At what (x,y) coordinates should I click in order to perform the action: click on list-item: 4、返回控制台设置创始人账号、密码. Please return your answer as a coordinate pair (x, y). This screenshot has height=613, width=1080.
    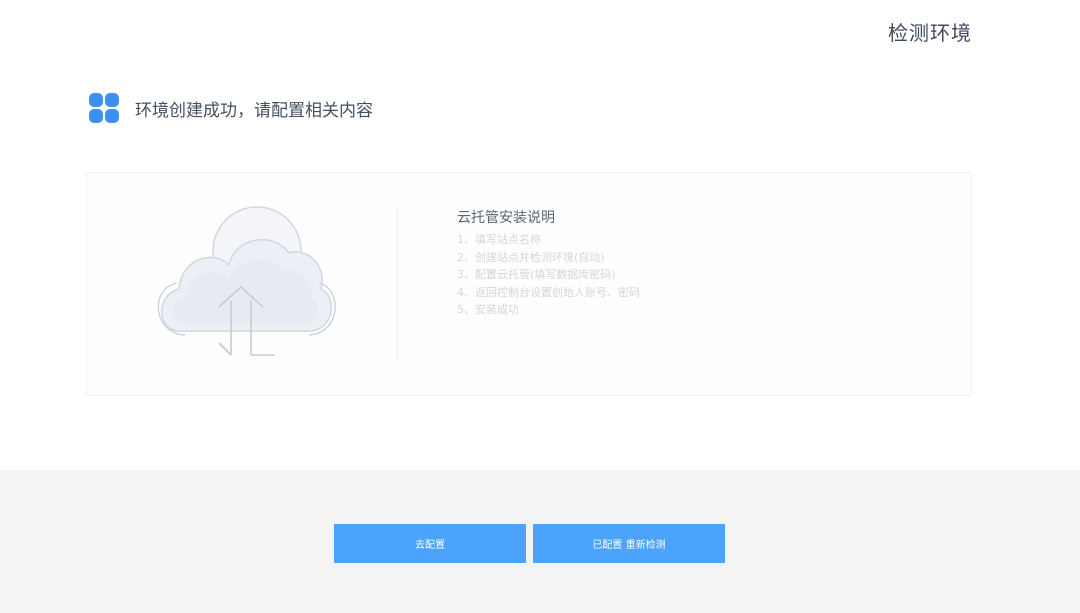
    Looking at the image, I should click on (548, 292).